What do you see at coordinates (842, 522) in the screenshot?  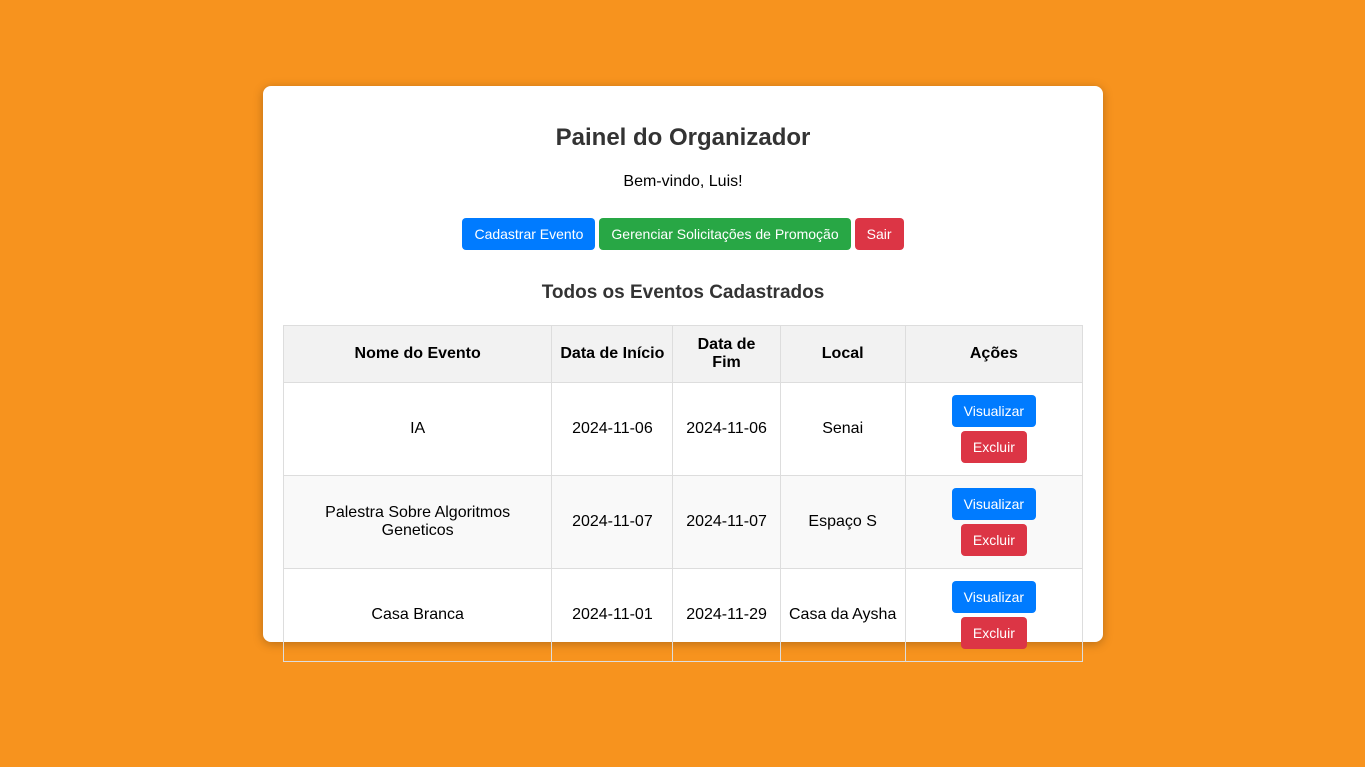 I see `event-local-cell: Espaço S` at bounding box center [842, 522].